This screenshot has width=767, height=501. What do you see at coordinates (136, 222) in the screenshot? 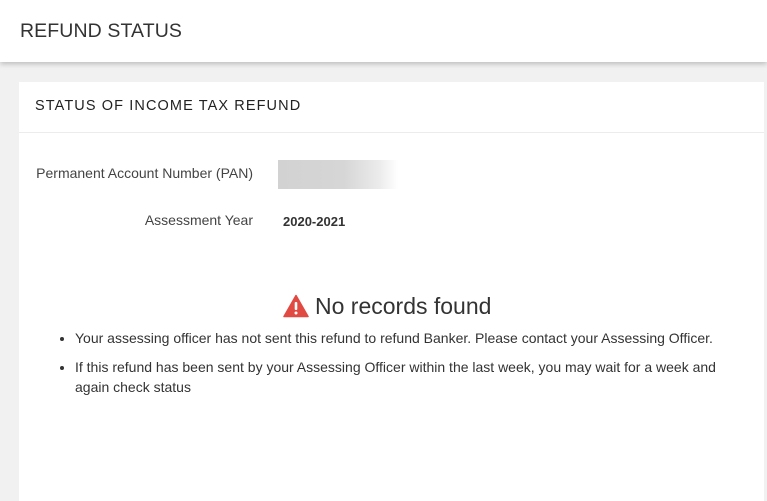
I see `assessment-year-row: Assessment Year` at bounding box center [136, 222].